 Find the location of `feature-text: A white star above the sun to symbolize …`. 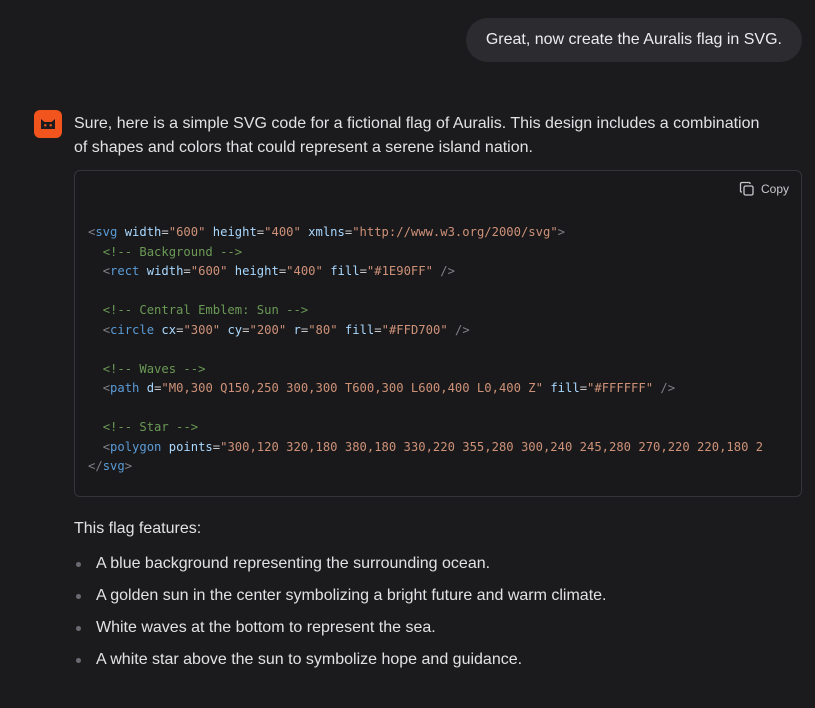

feature-text: A white star above the sun to symbolize … is located at coordinates (309, 659).